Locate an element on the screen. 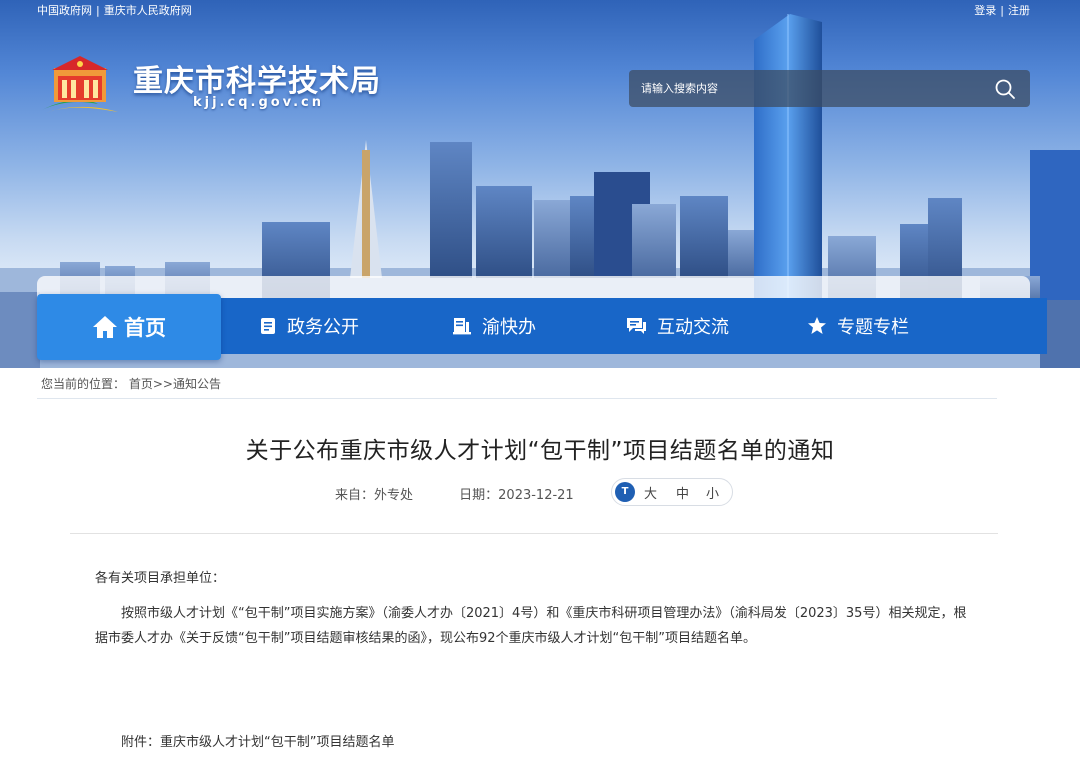 This screenshot has width=1080, height=762. article-attachment: 附件：重庆市级人才计划“包干制”项目结题名单 is located at coordinates (257, 740).